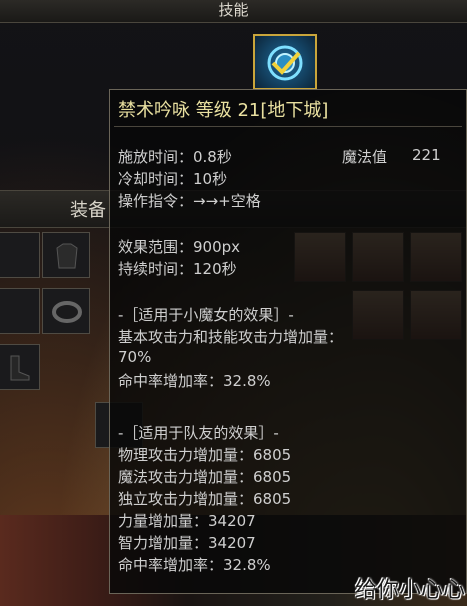 The image size is (467, 606). I want to click on magic-circle-icon, so click(285, 63).